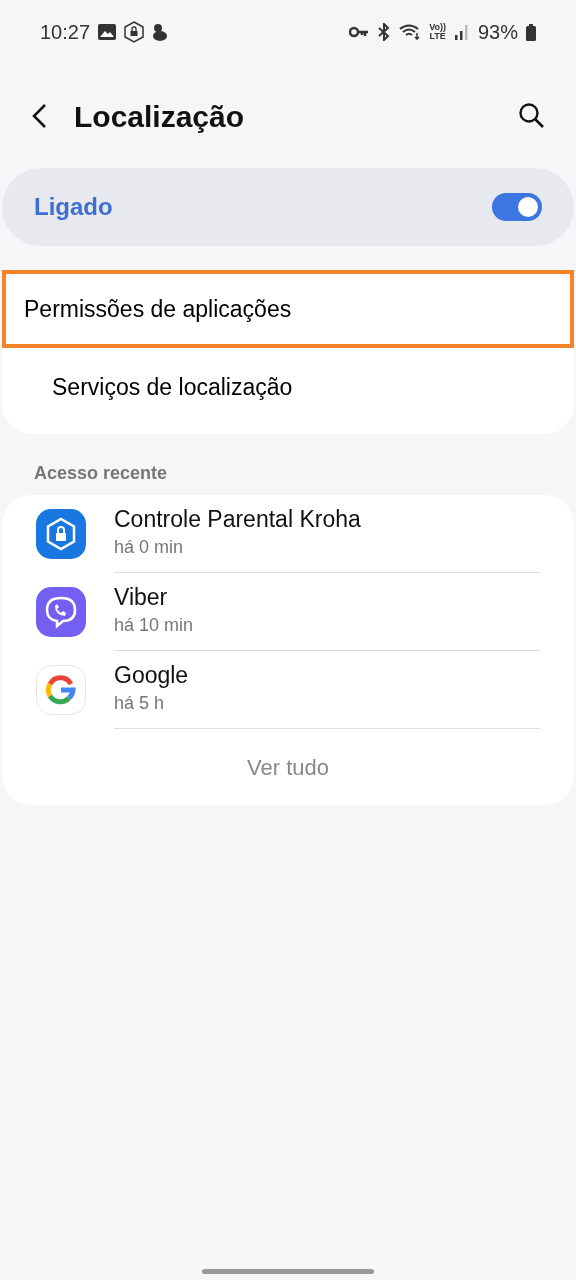  Describe the element at coordinates (288, 612) in the screenshot. I see `app-row: Viber há 10 min` at that location.